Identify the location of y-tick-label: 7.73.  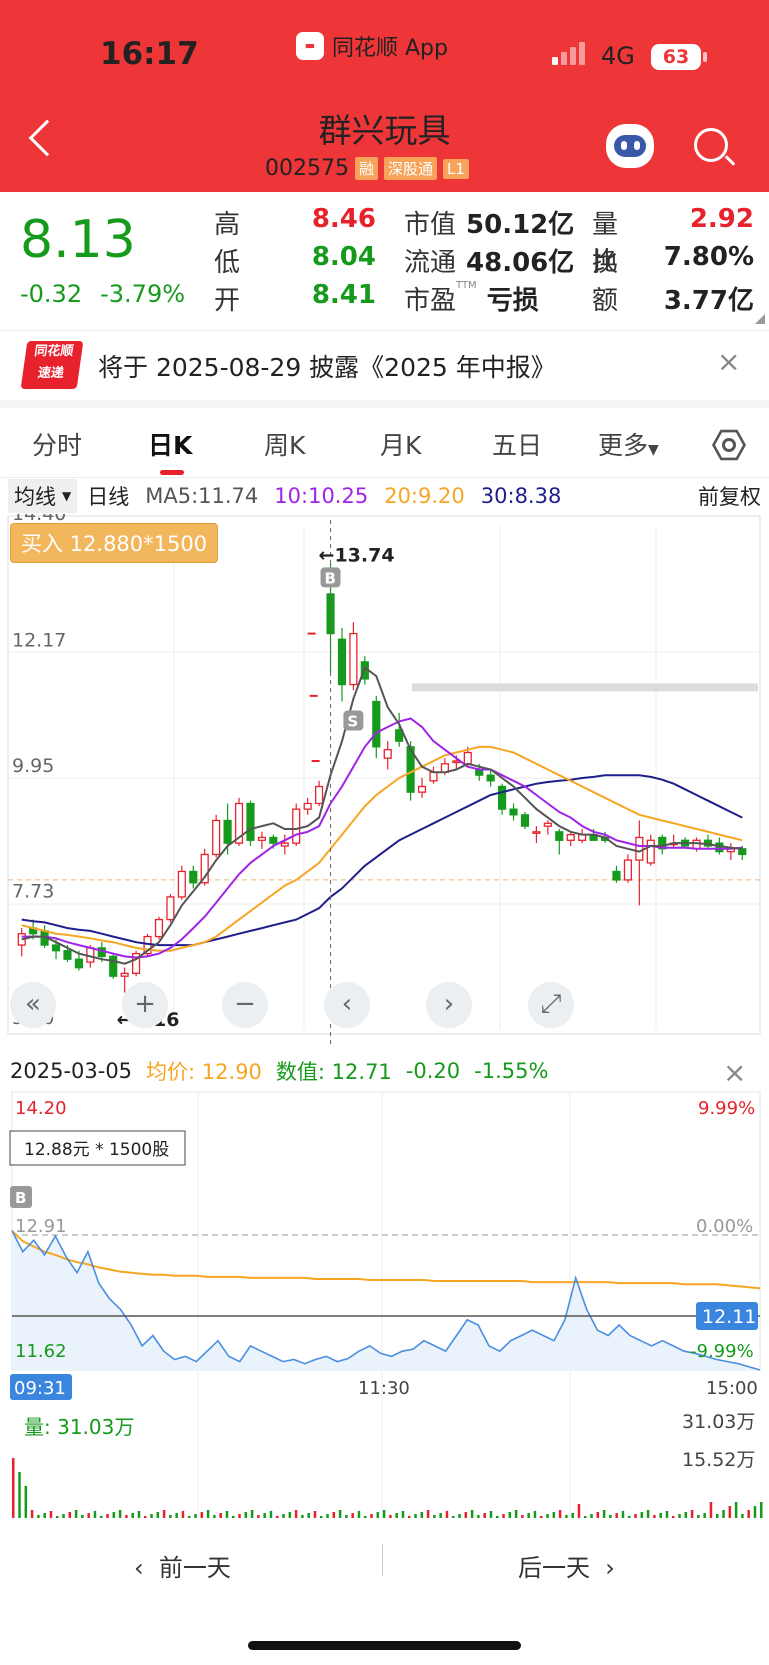
(33, 892).